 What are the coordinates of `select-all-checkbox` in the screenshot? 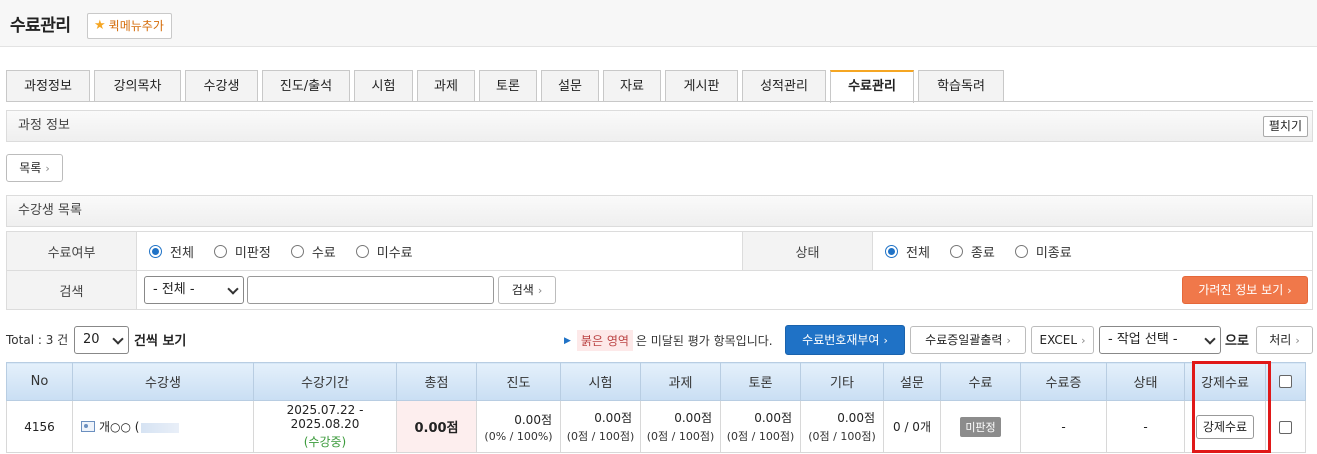 It's located at (1285, 381).